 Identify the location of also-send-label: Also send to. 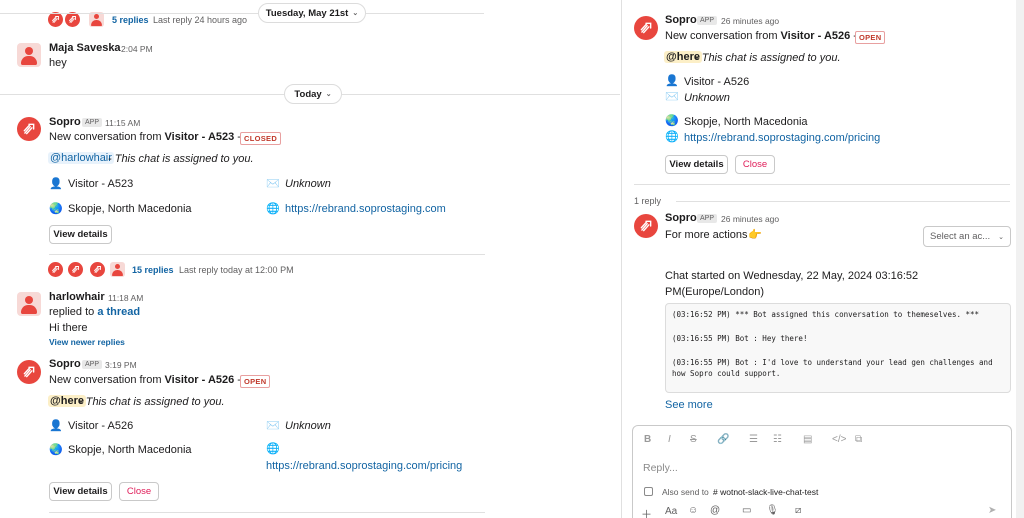
(685, 492).